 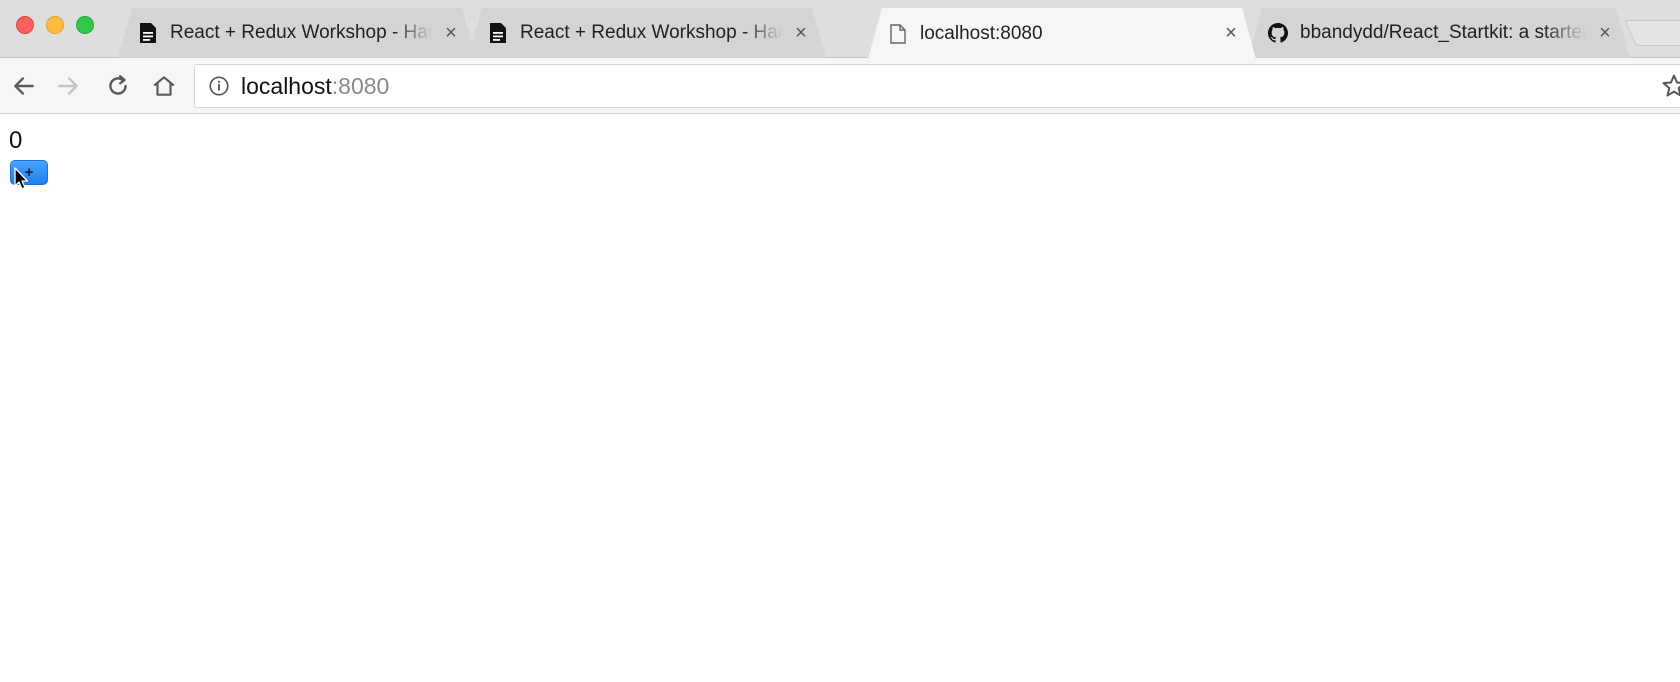 I want to click on tab-title: localhost:8080, so click(x=981, y=33).